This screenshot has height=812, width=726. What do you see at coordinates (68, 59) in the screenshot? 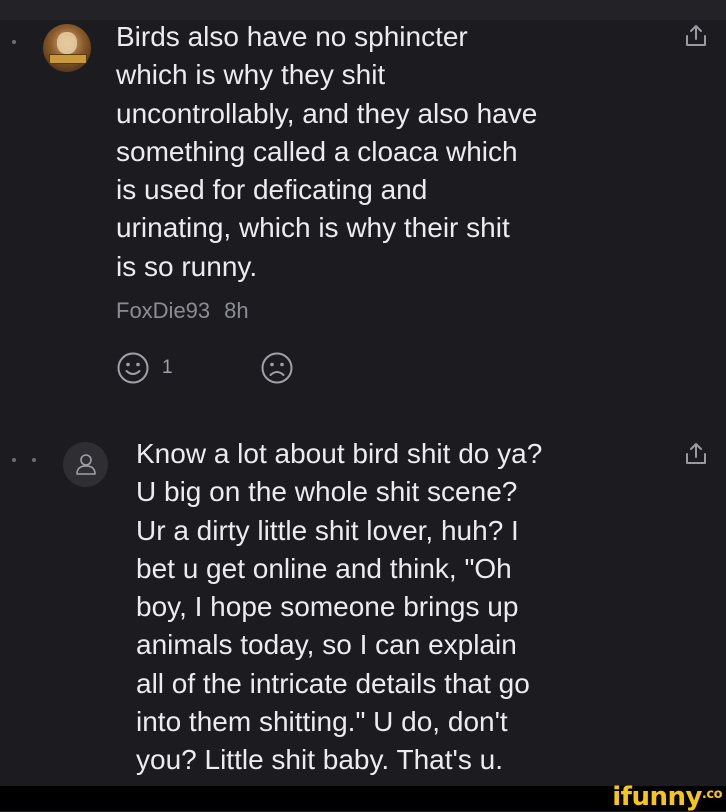
I see `avatar-badge` at bounding box center [68, 59].